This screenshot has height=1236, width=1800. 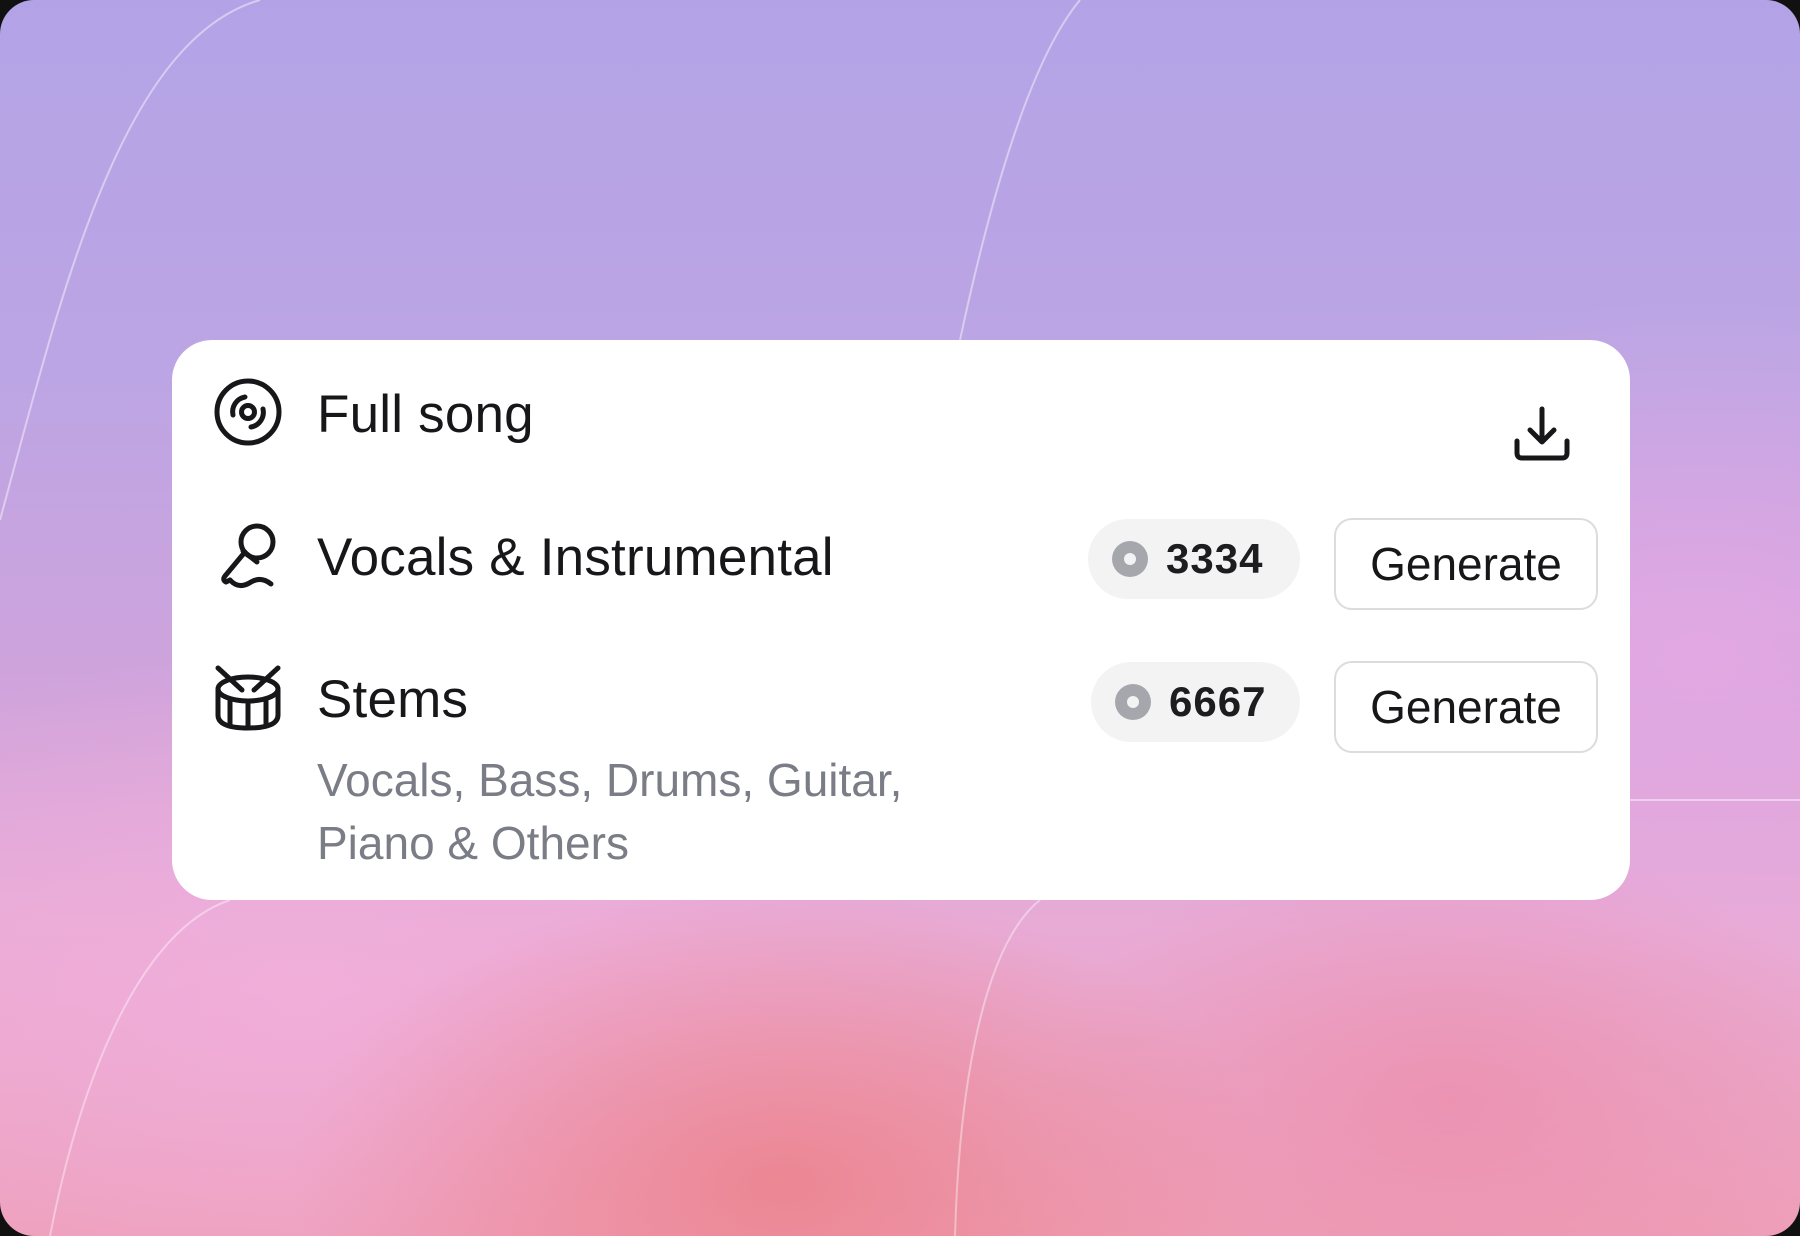 What do you see at coordinates (248, 412) in the screenshot?
I see `disc-icon` at bounding box center [248, 412].